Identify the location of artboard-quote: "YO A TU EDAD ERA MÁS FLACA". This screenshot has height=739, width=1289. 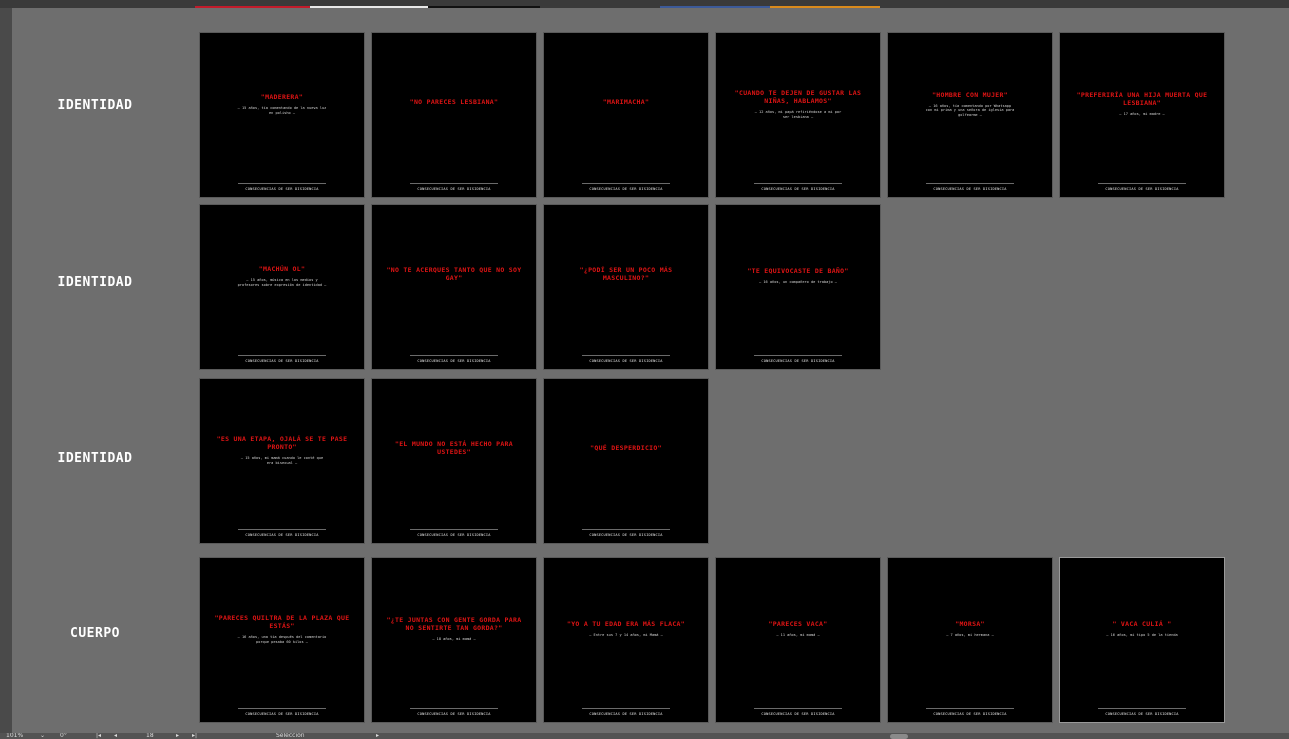
(626, 624).